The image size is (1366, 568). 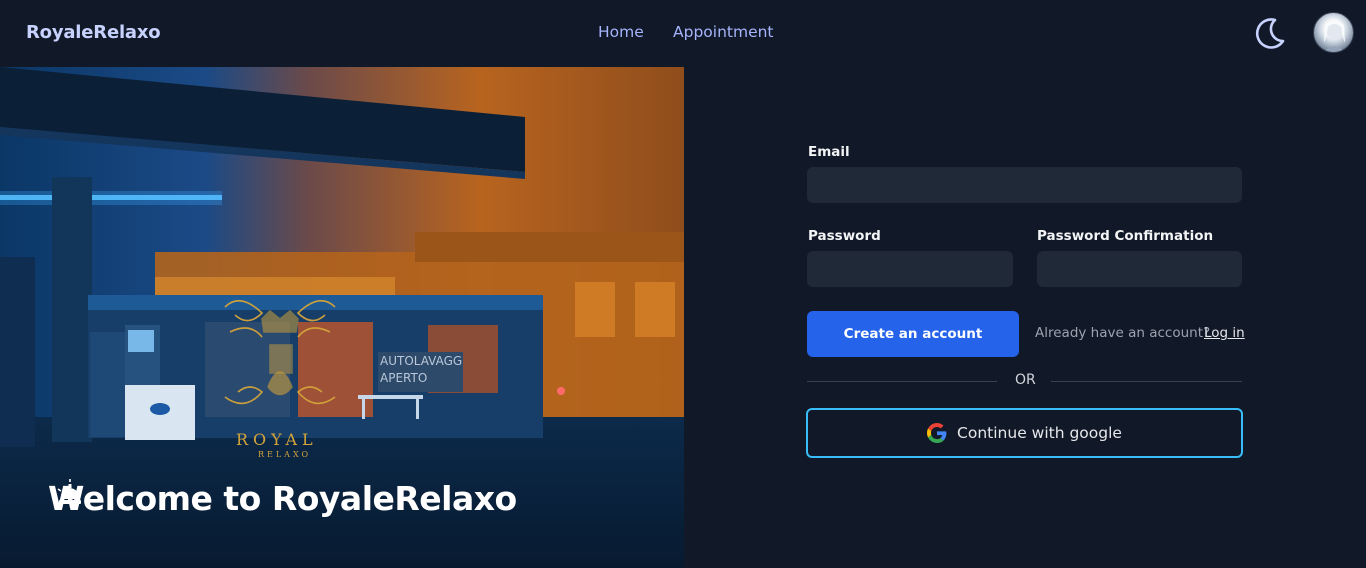 I want to click on bellhop-bell-icon, so click(x=70, y=491).